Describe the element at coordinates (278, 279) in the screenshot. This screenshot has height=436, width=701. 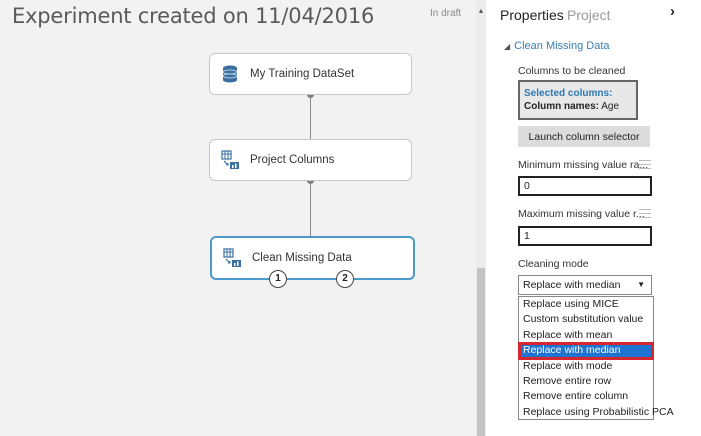
I see `output-port-1: 1` at that location.